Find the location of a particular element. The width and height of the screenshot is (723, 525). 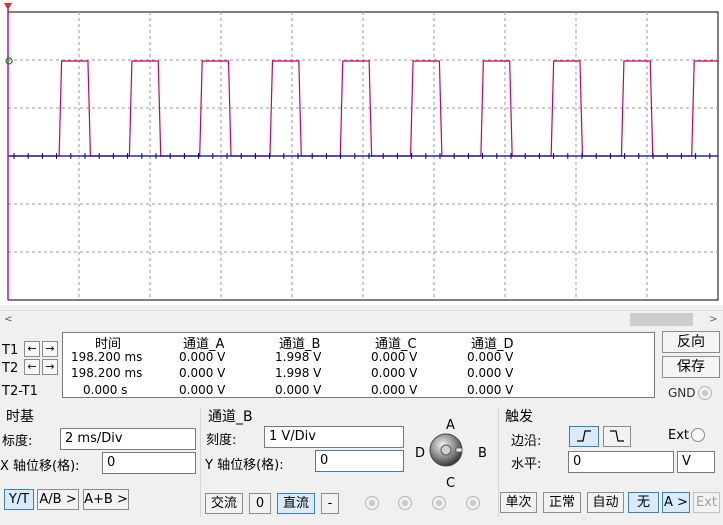

rising-edge-icon is located at coordinates (584, 436).